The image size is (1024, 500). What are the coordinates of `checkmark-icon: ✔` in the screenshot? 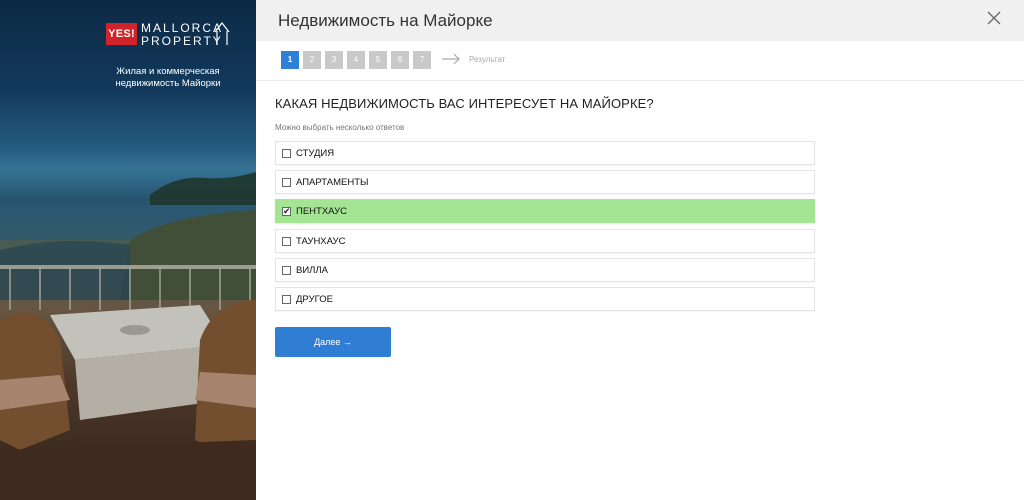 It's located at (287, 211).